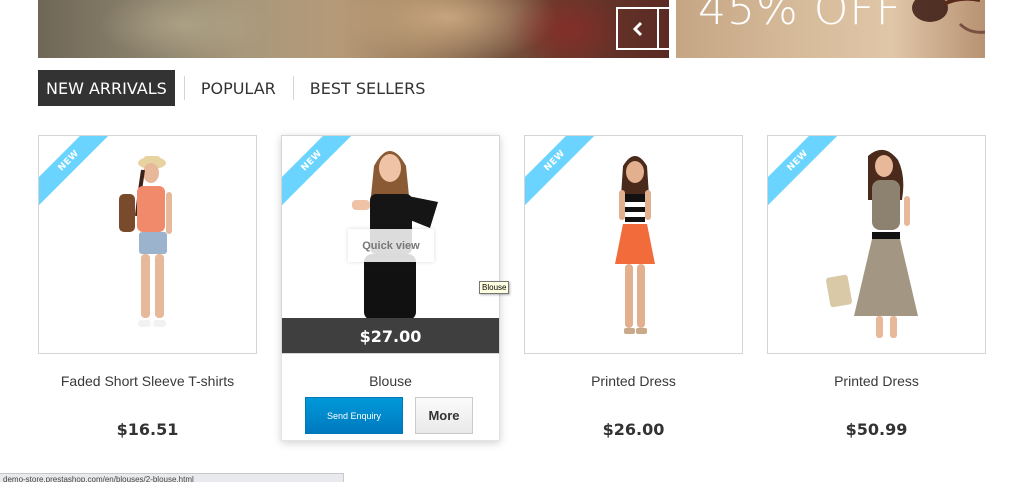 This screenshot has width=1022, height=482. I want to click on product-tabs: New arrivals Popular Best Sellers, so click(235, 88).